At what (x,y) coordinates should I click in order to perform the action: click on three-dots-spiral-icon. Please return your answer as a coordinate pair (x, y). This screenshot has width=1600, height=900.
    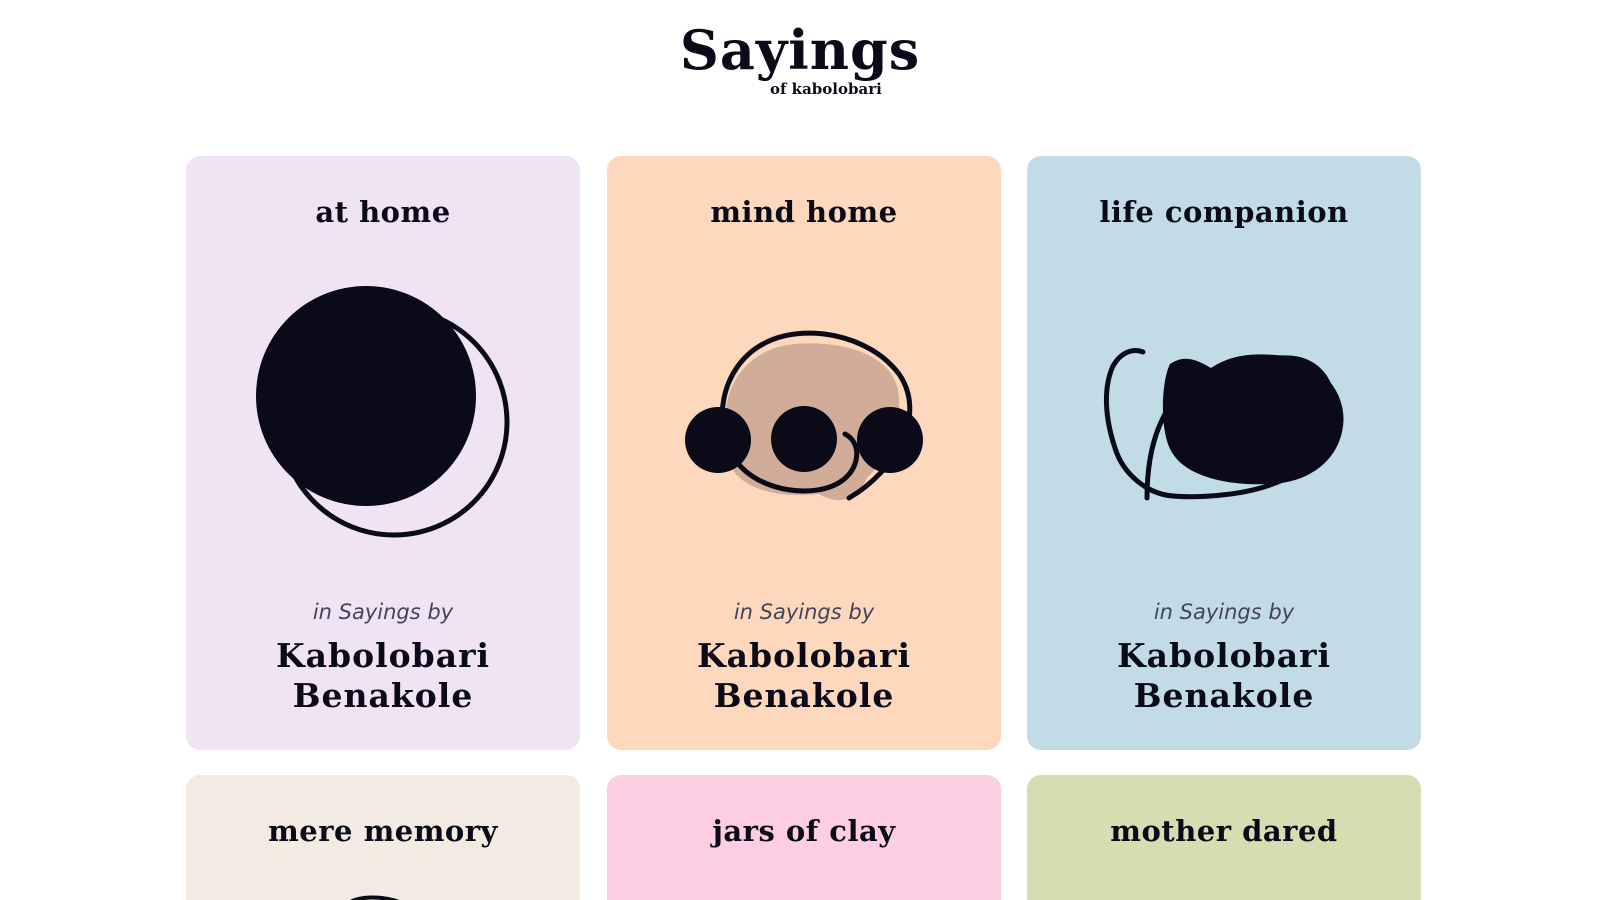
    Looking at the image, I should click on (804, 415).